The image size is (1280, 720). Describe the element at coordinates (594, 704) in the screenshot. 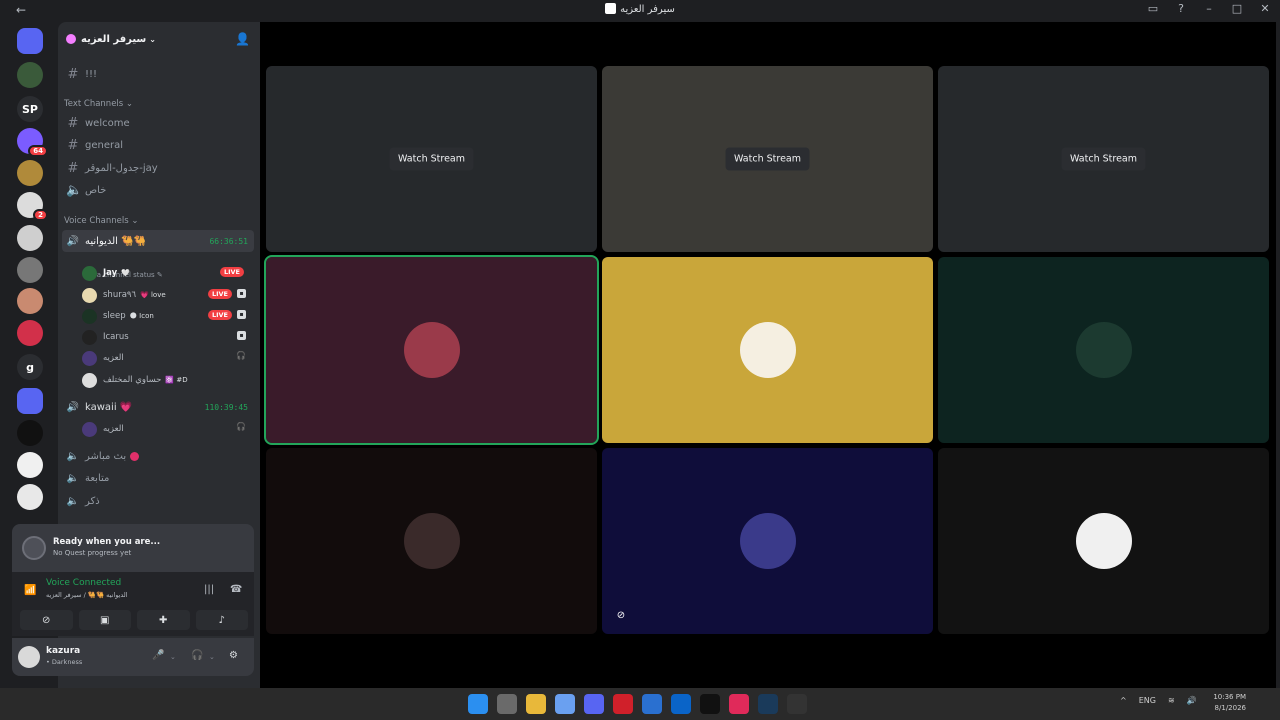

I see `discord-app-icon` at that location.